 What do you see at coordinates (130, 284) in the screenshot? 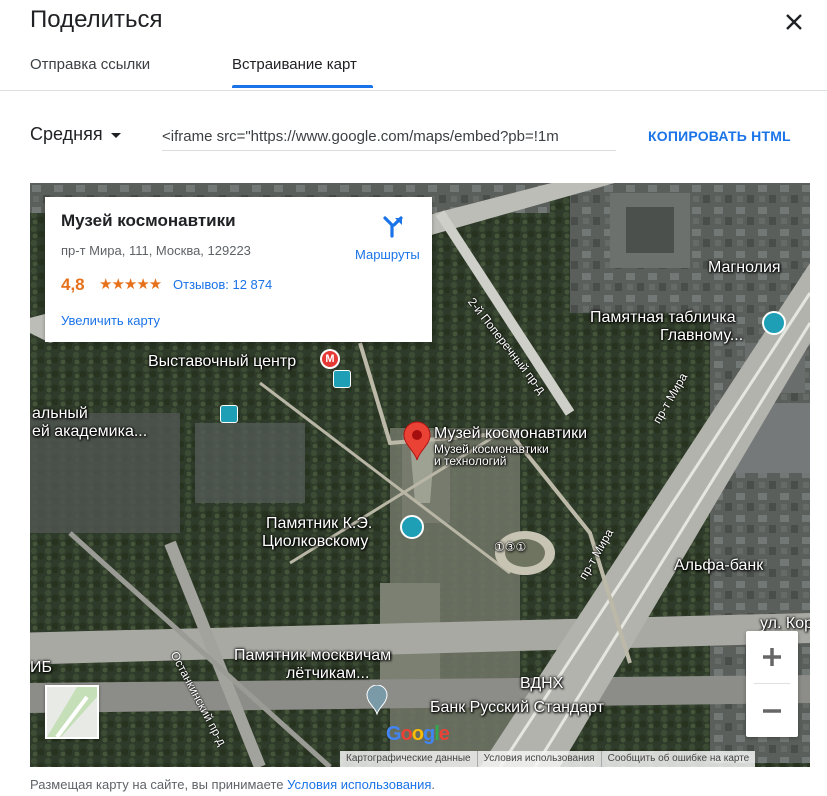
I see `rating-stars: ★★★★★` at bounding box center [130, 284].